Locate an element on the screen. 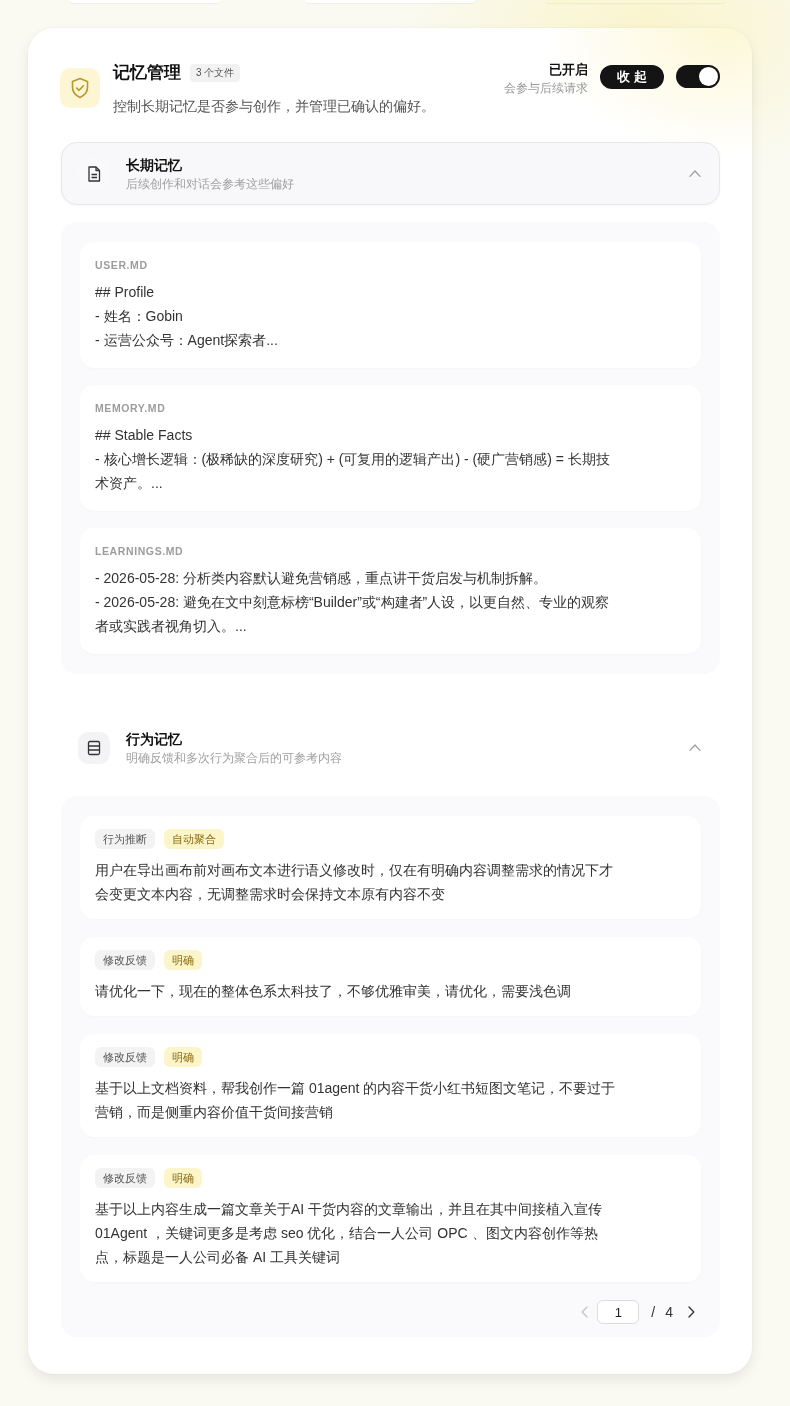 This screenshot has height=1406, width=790. entry-text: 用户在导出画布前对画布文本进行语义修改时，仅在有明确内容调整需求的情况下才会变更文本内容，无调整需求时会保持文本原有内容不变 is located at coordinates (354, 882).